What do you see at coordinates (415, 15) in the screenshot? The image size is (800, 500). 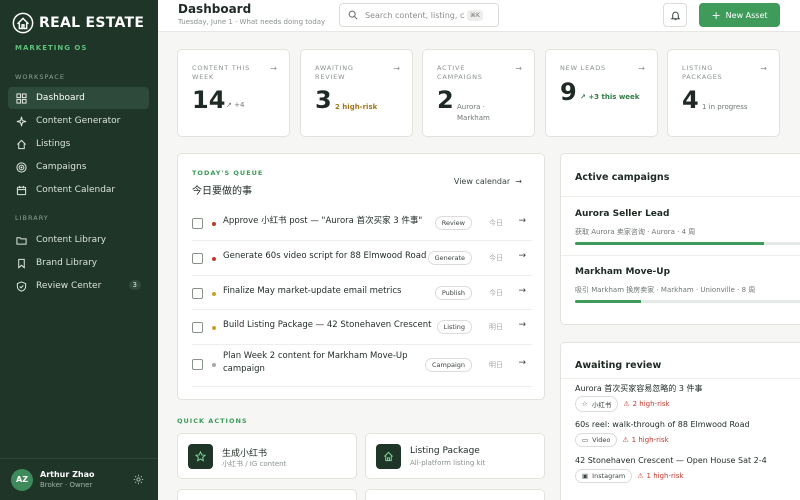 I see `search-input` at bounding box center [415, 15].